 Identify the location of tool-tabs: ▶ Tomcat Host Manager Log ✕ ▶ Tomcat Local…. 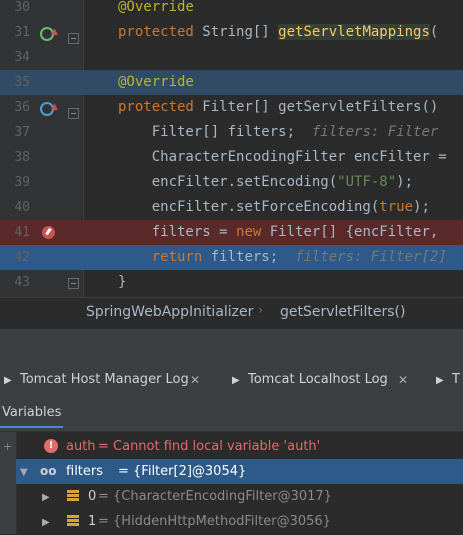
(231, 380).